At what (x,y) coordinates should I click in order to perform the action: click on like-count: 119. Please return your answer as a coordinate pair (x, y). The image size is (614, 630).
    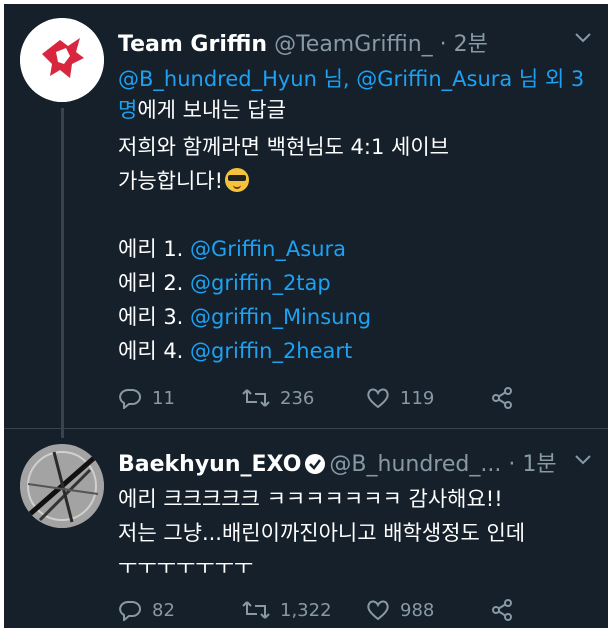
    Looking at the image, I should click on (417, 398).